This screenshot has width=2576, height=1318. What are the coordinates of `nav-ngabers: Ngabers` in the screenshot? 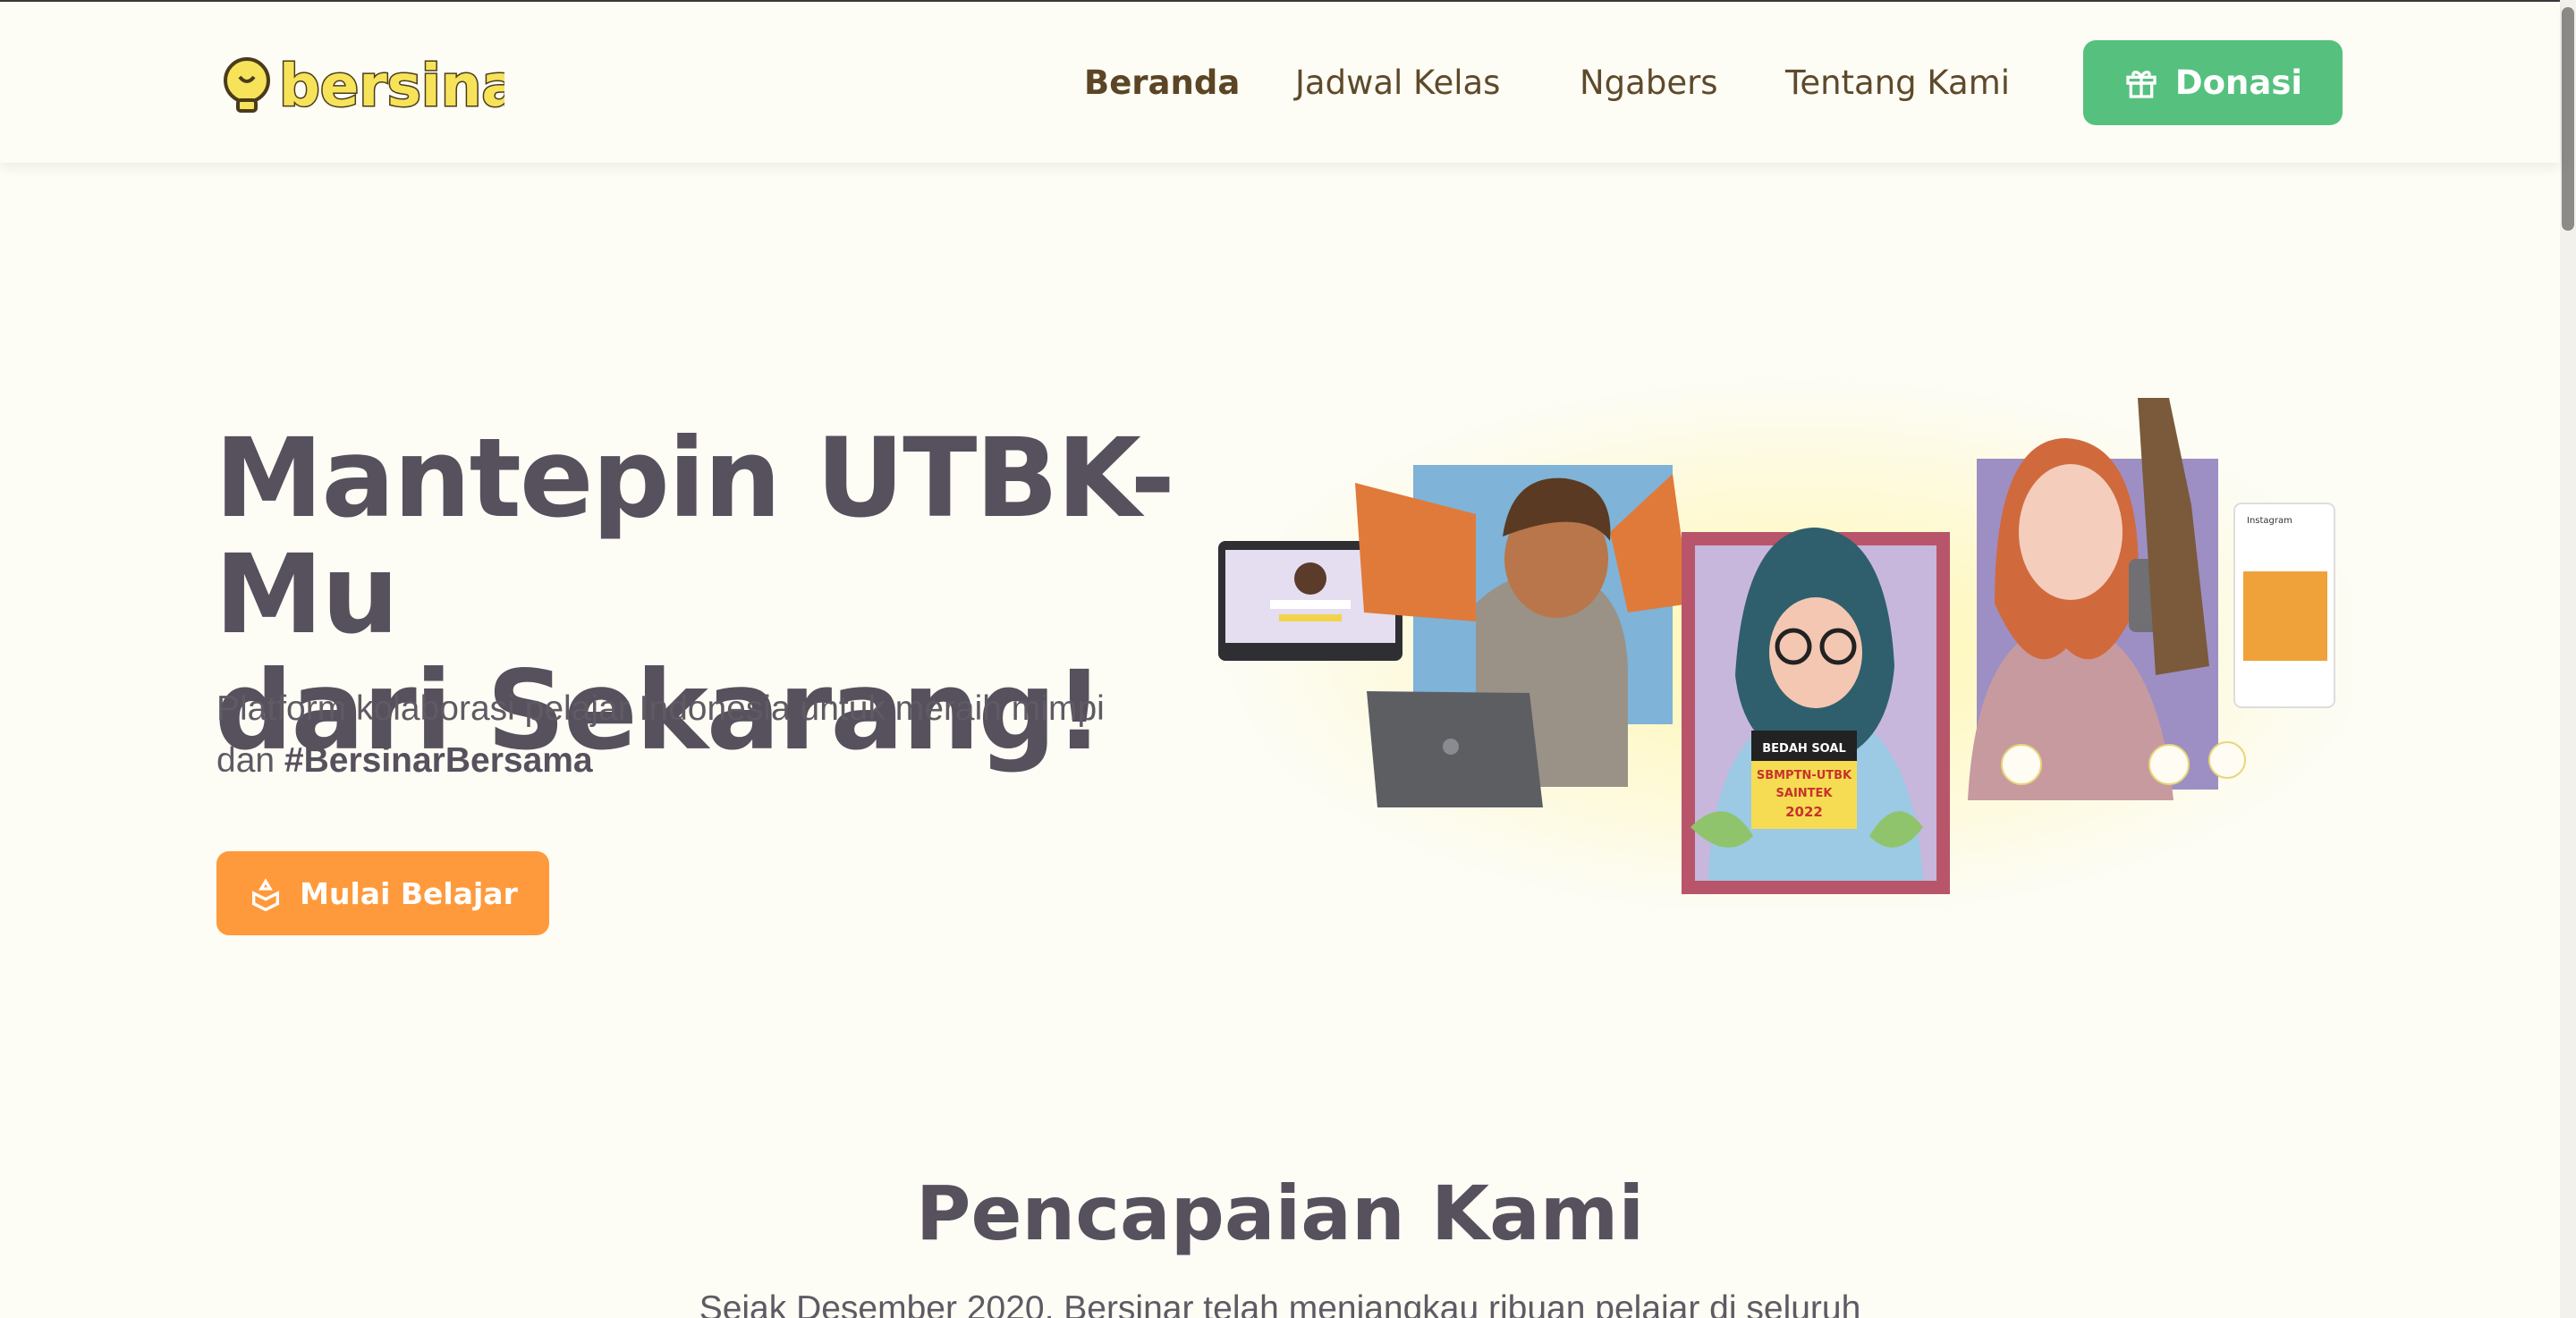 It's located at (1649, 83).